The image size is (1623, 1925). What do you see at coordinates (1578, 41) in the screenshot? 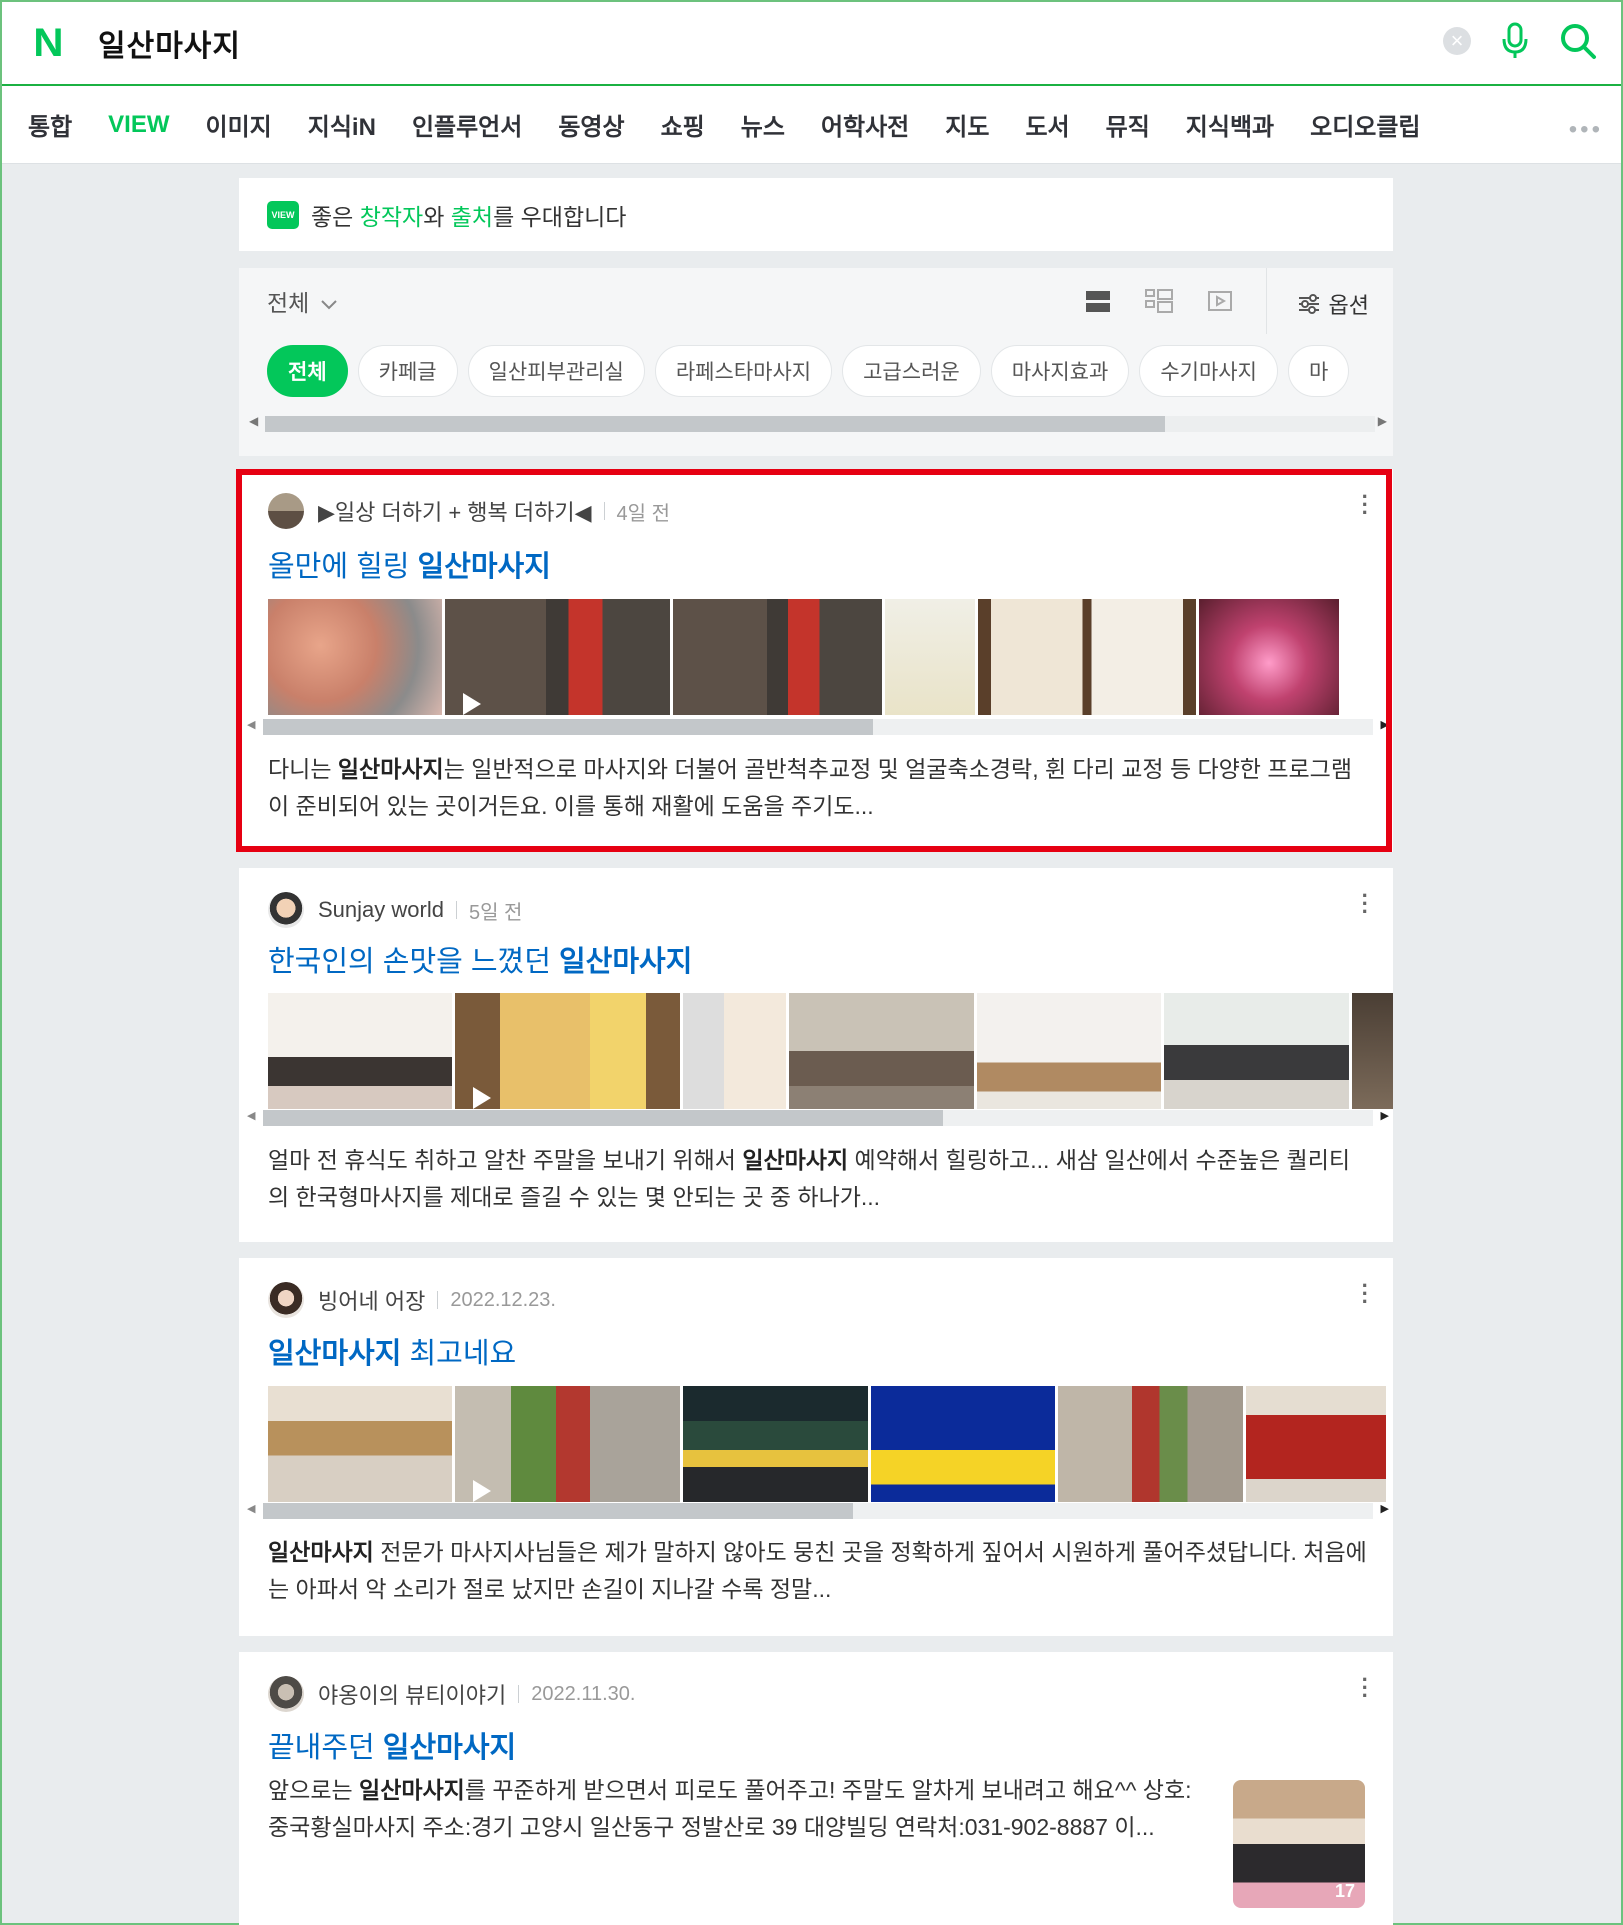
I see `search-icon` at bounding box center [1578, 41].